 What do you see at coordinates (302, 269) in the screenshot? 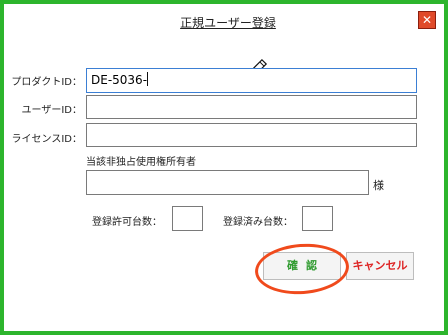
I see `highlight-circle` at bounding box center [302, 269].